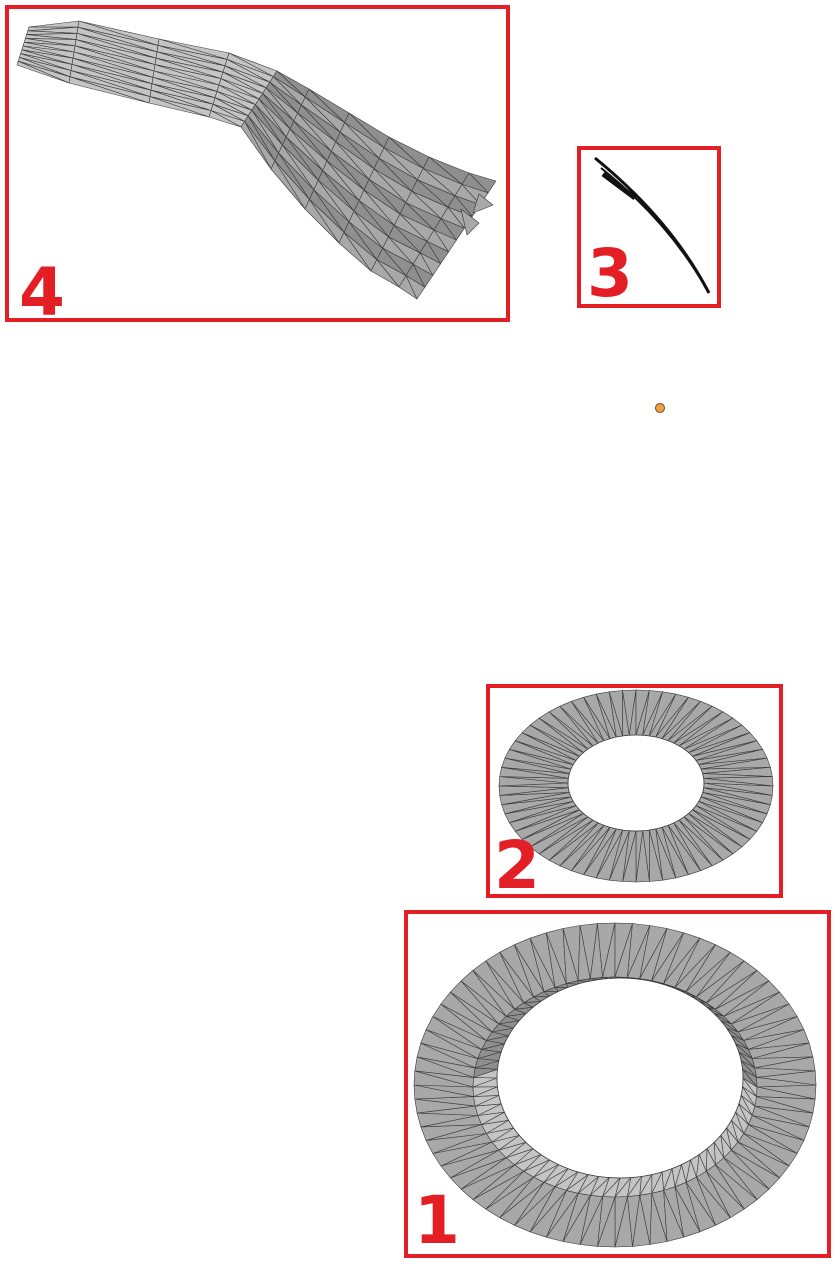 The image size is (840, 1270). I want to click on panel-1-number: 1, so click(437, 1220).